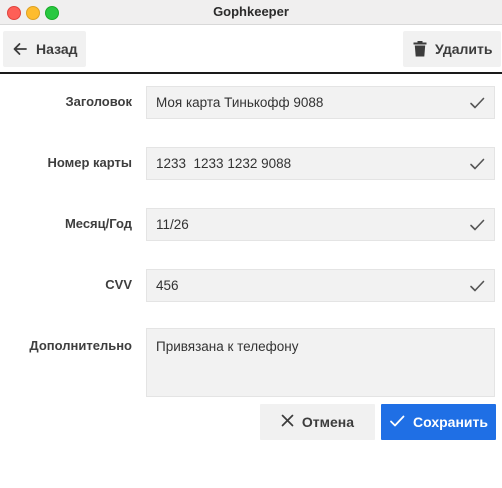 Image resolution: width=502 pixels, height=488 pixels. I want to click on back-button: Назад, so click(44, 49).